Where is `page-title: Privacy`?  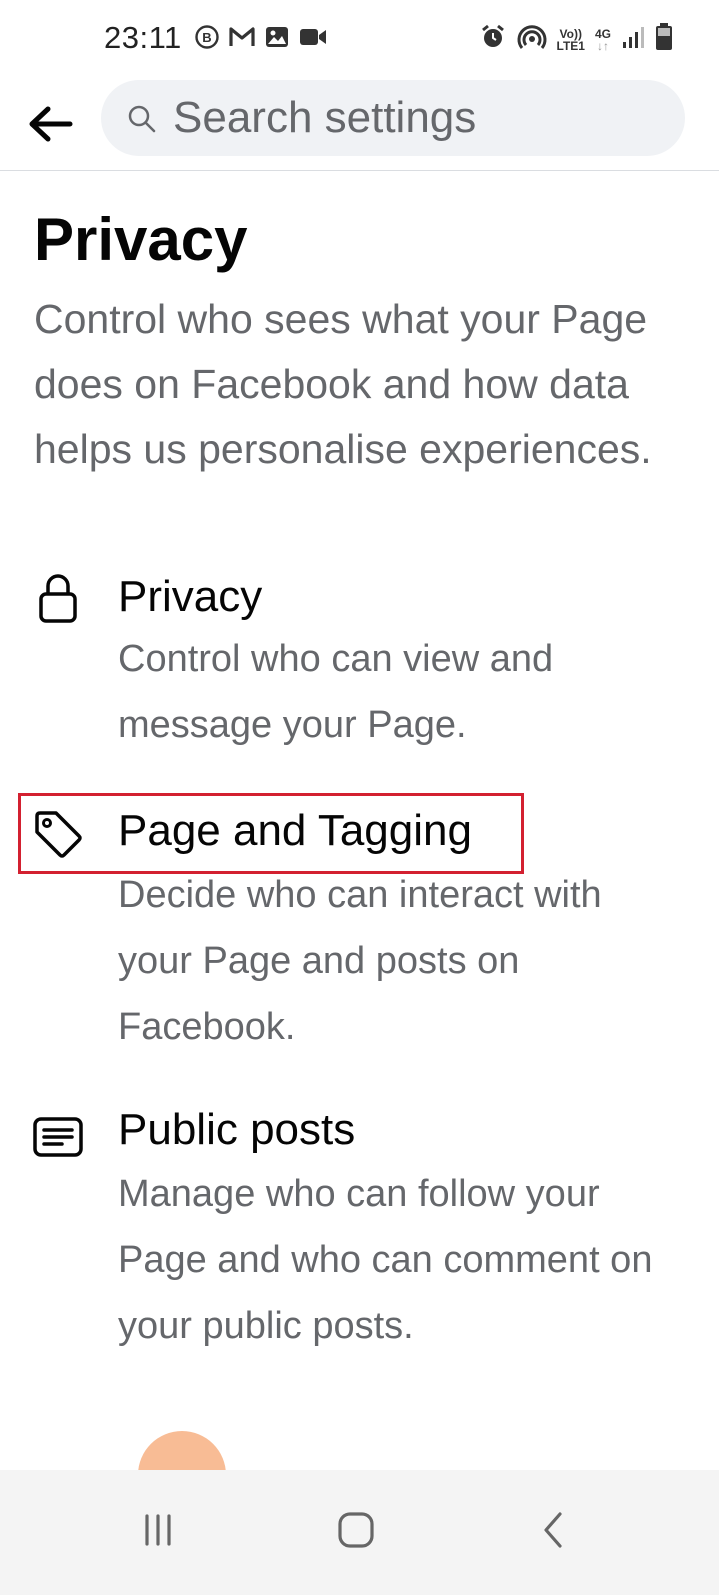
page-title: Privacy is located at coordinates (141, 239).